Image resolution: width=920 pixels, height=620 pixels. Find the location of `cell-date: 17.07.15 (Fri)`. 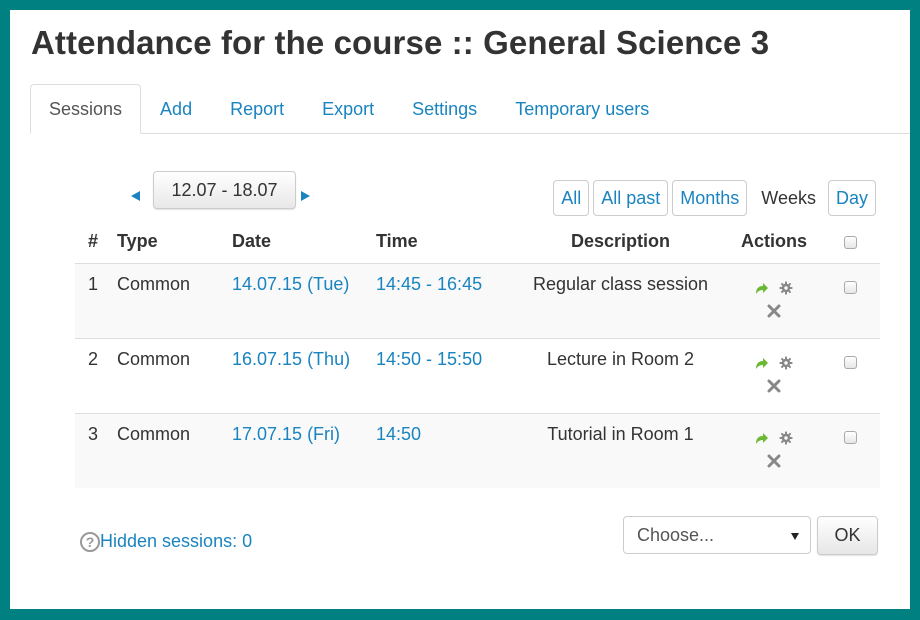

cell-date: 17.07.15 (Fri) is located at coordinates (296, 450).